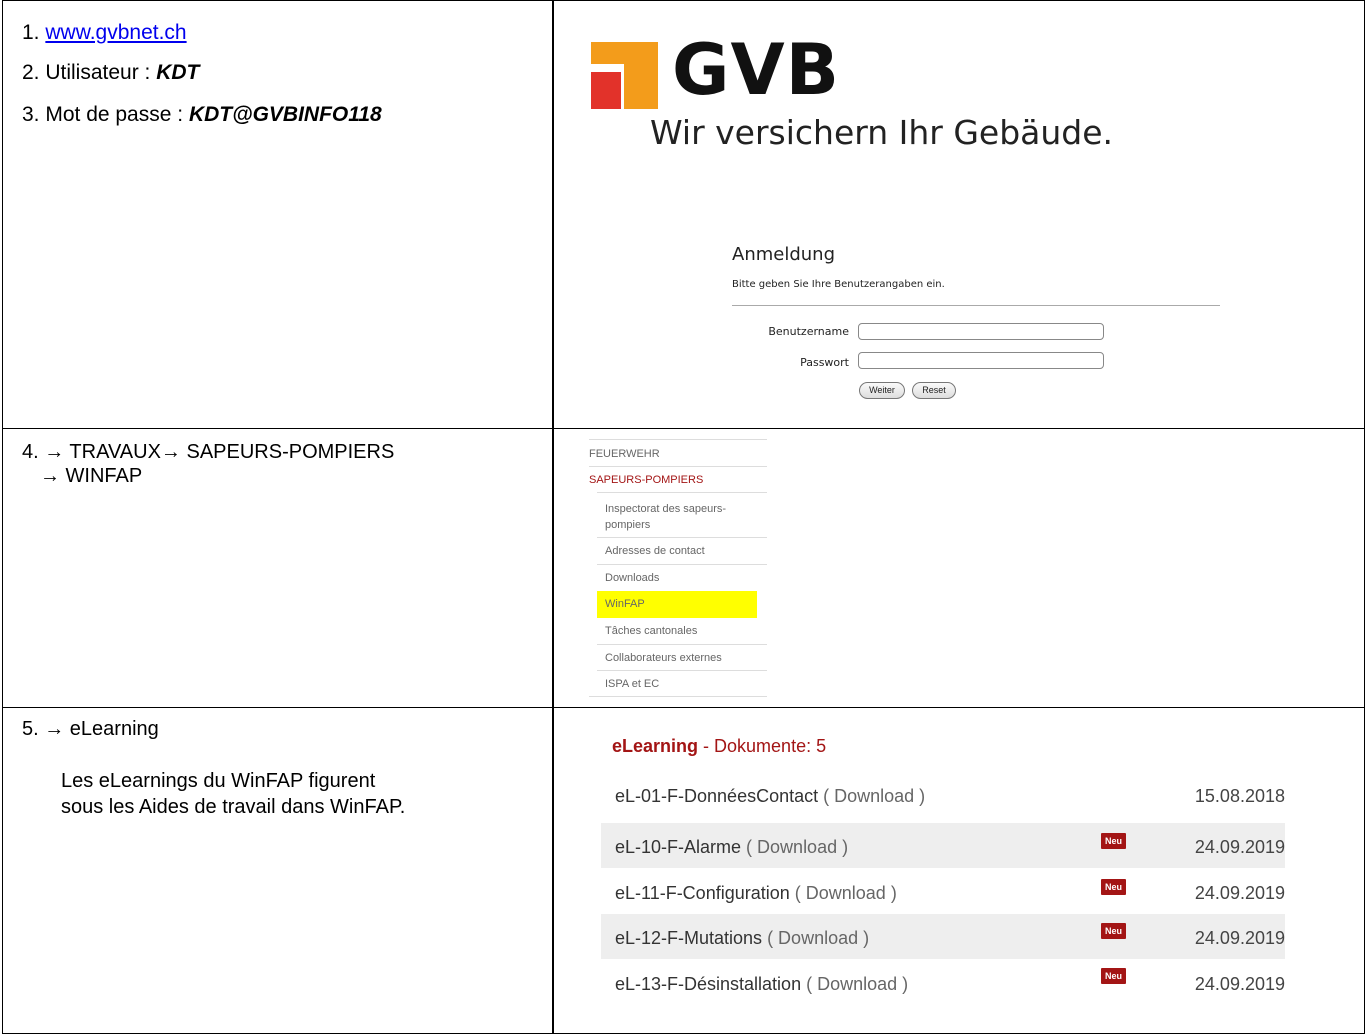 The height and width of the screenshot is (1035, 1366). What do you see at coordinates (708, 984) in the screenshot?
I see `document-name: eL-13-F-Désinstallation` at bounding box center [708, 984].